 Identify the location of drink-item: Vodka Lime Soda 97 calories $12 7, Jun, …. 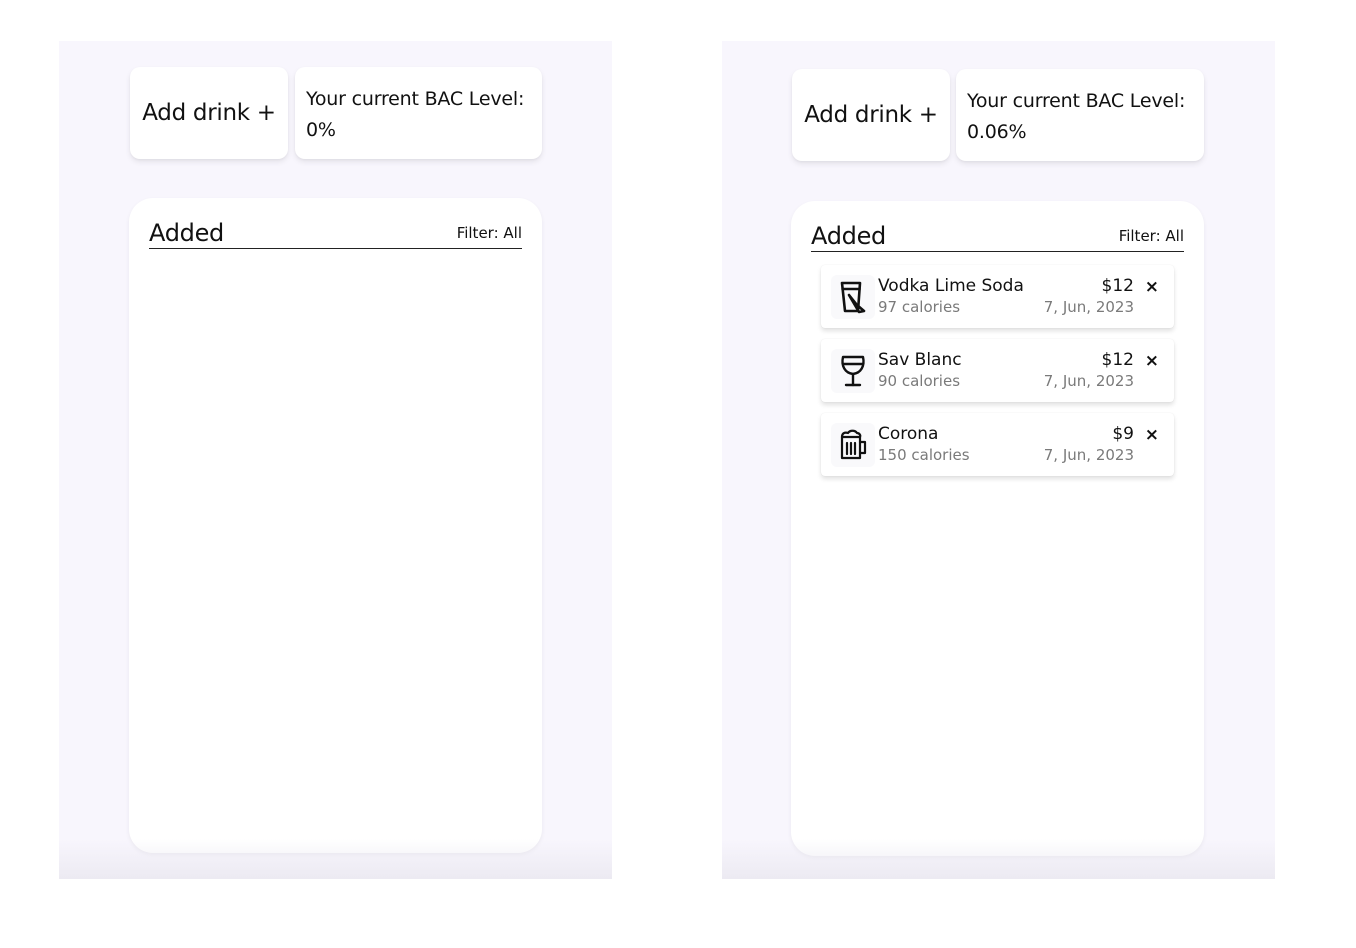
(997, 296).